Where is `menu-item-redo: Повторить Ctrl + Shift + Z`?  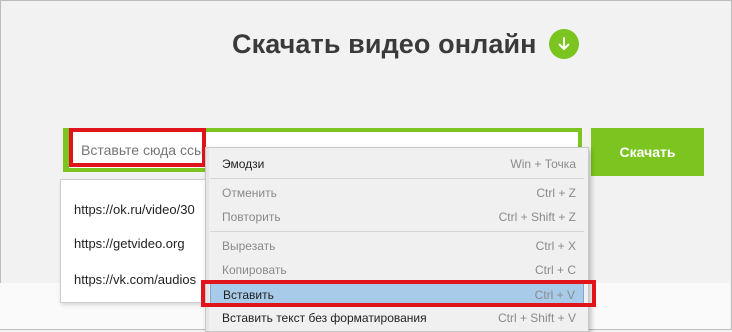 menu-item-redo: Повторить Ctrl + Shift + Z is located at coordinates (397, 217).